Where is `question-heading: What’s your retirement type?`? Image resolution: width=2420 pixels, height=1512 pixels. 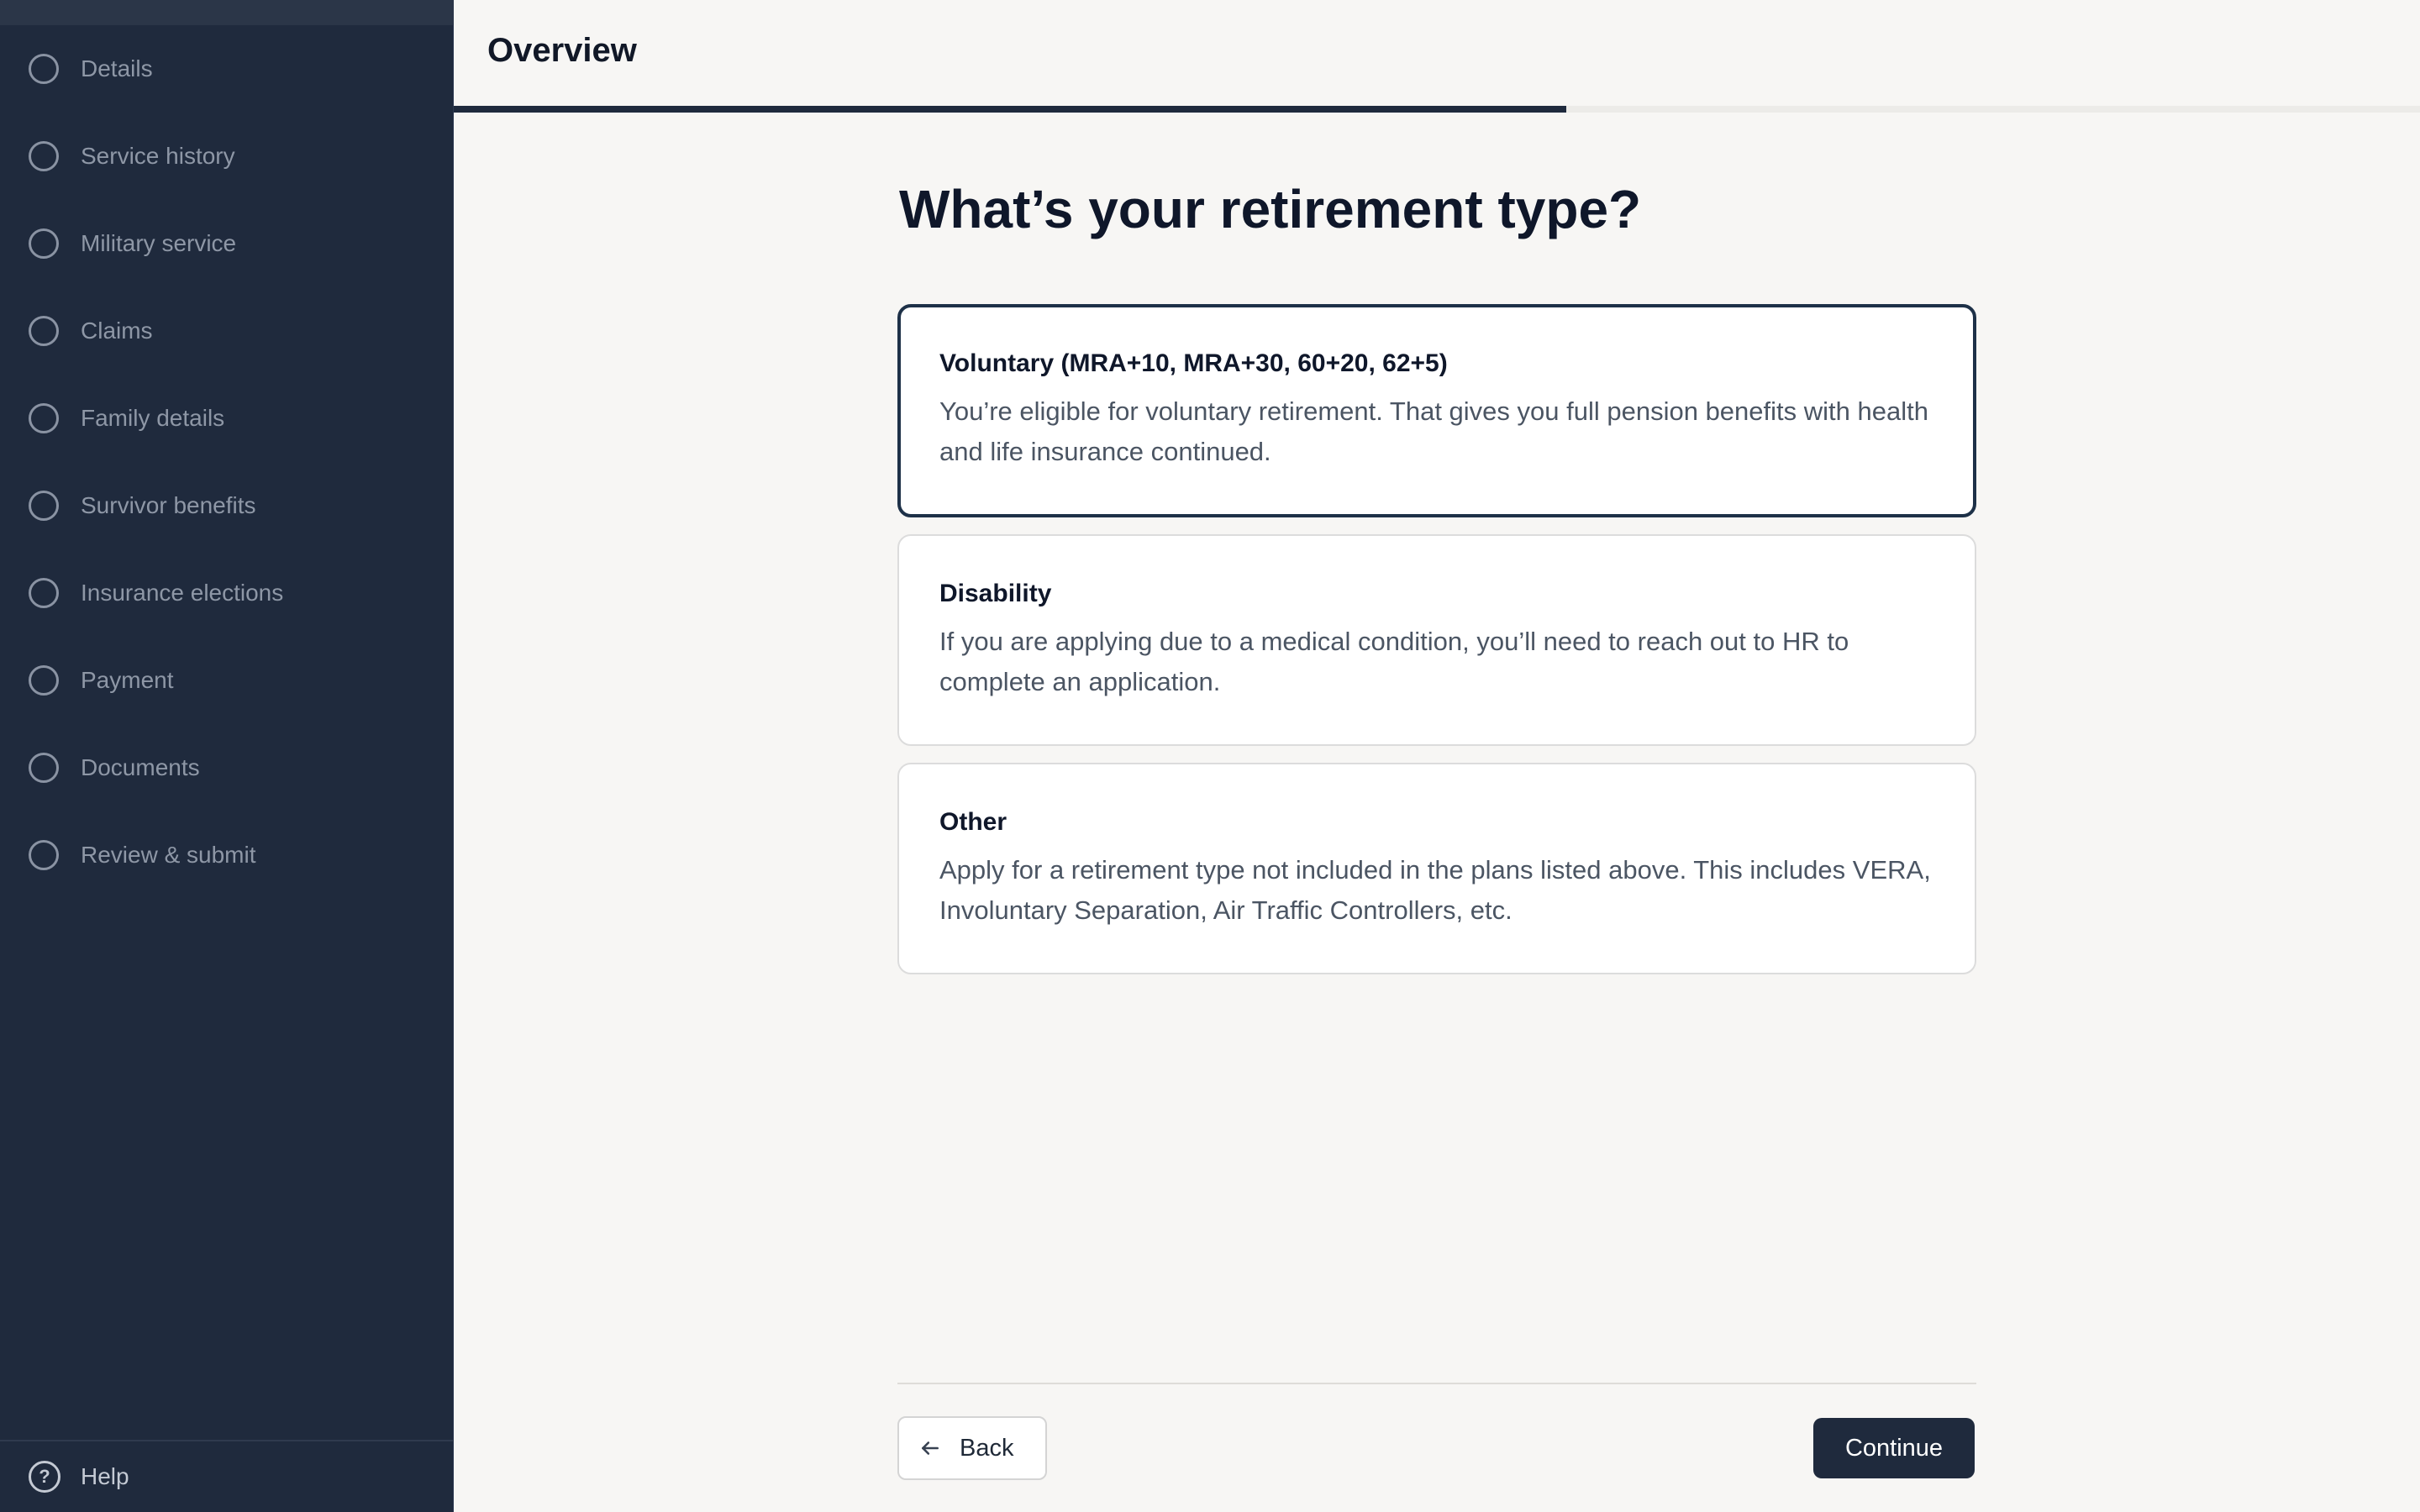 question-heading: What’s your retirement type? is located at coordinates (1270, 209).